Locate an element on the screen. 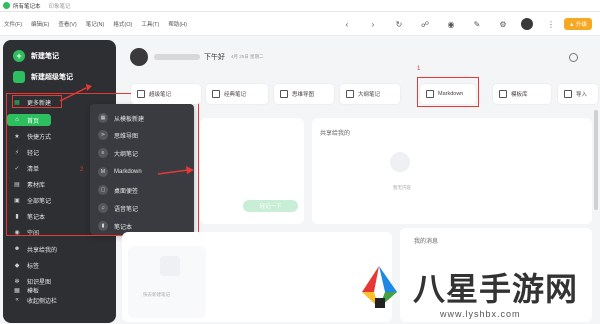  greeting-row: 下午好 4月 25日 星期二 is located at coordinates (197, 57).